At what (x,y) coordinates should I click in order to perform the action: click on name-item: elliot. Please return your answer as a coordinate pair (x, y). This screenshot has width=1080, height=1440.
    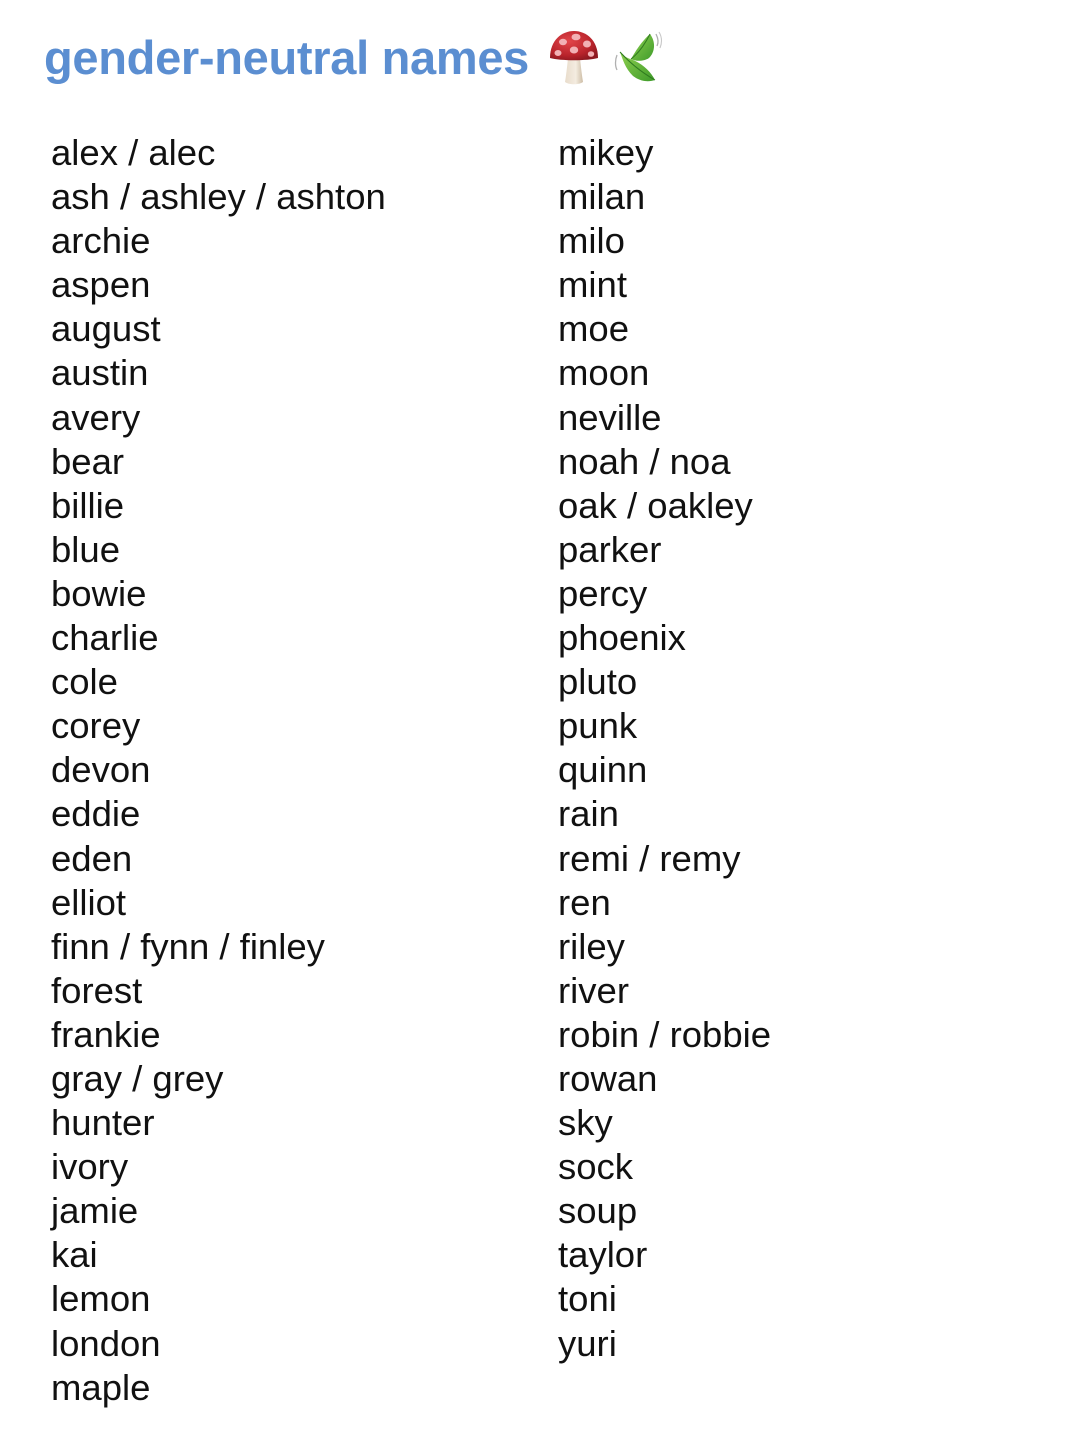
    Looking at the image, I should click on (89, 902).